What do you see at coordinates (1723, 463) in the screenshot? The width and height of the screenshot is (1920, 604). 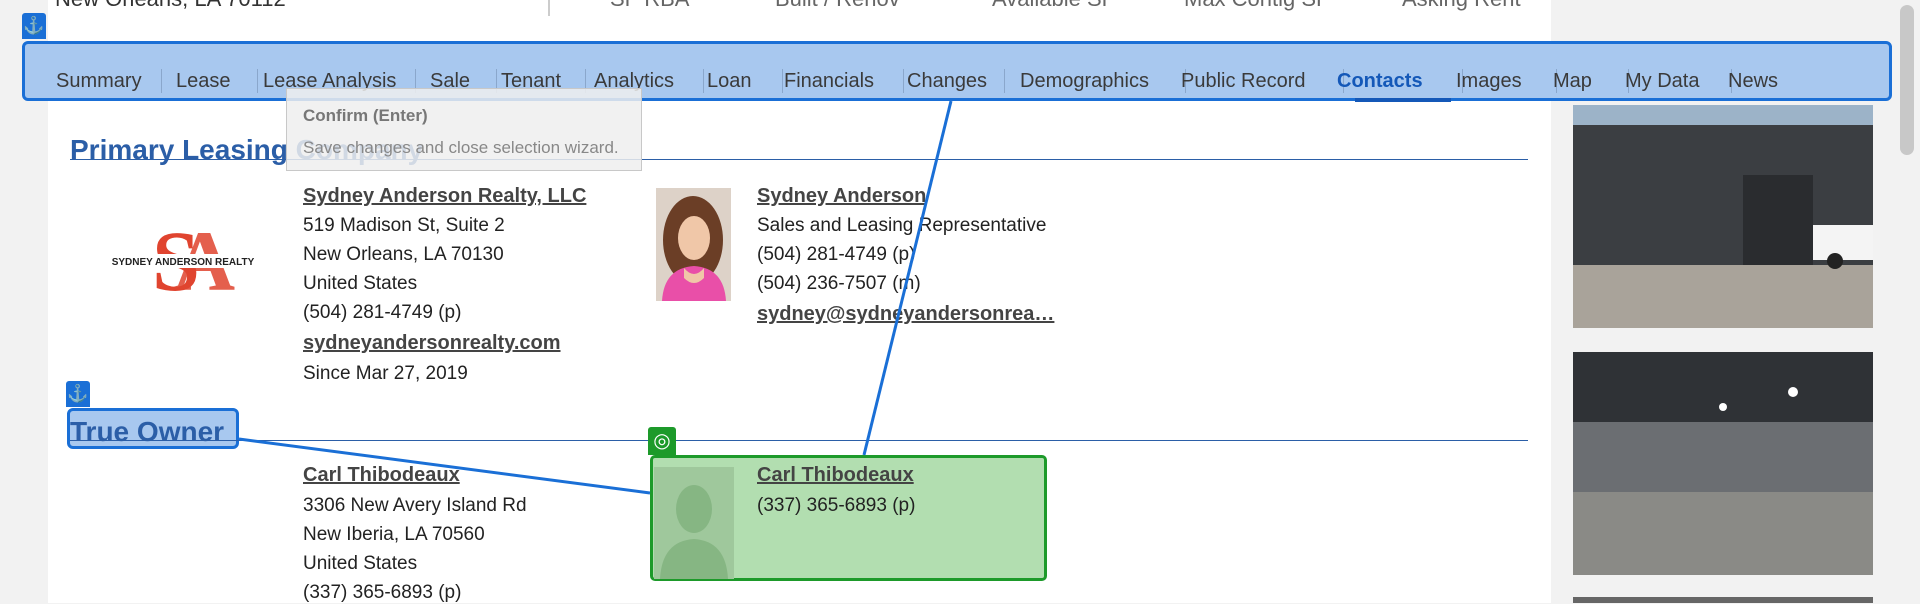 I see `property-photo-interior` at bounding box center [1723, 463].